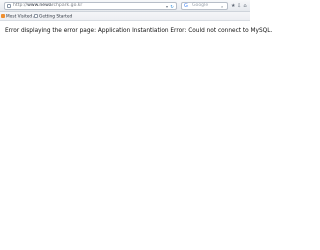  Describe the element at coordinates (223, 6) in the screenshot. I see `search-icon: ⌕` at that location.